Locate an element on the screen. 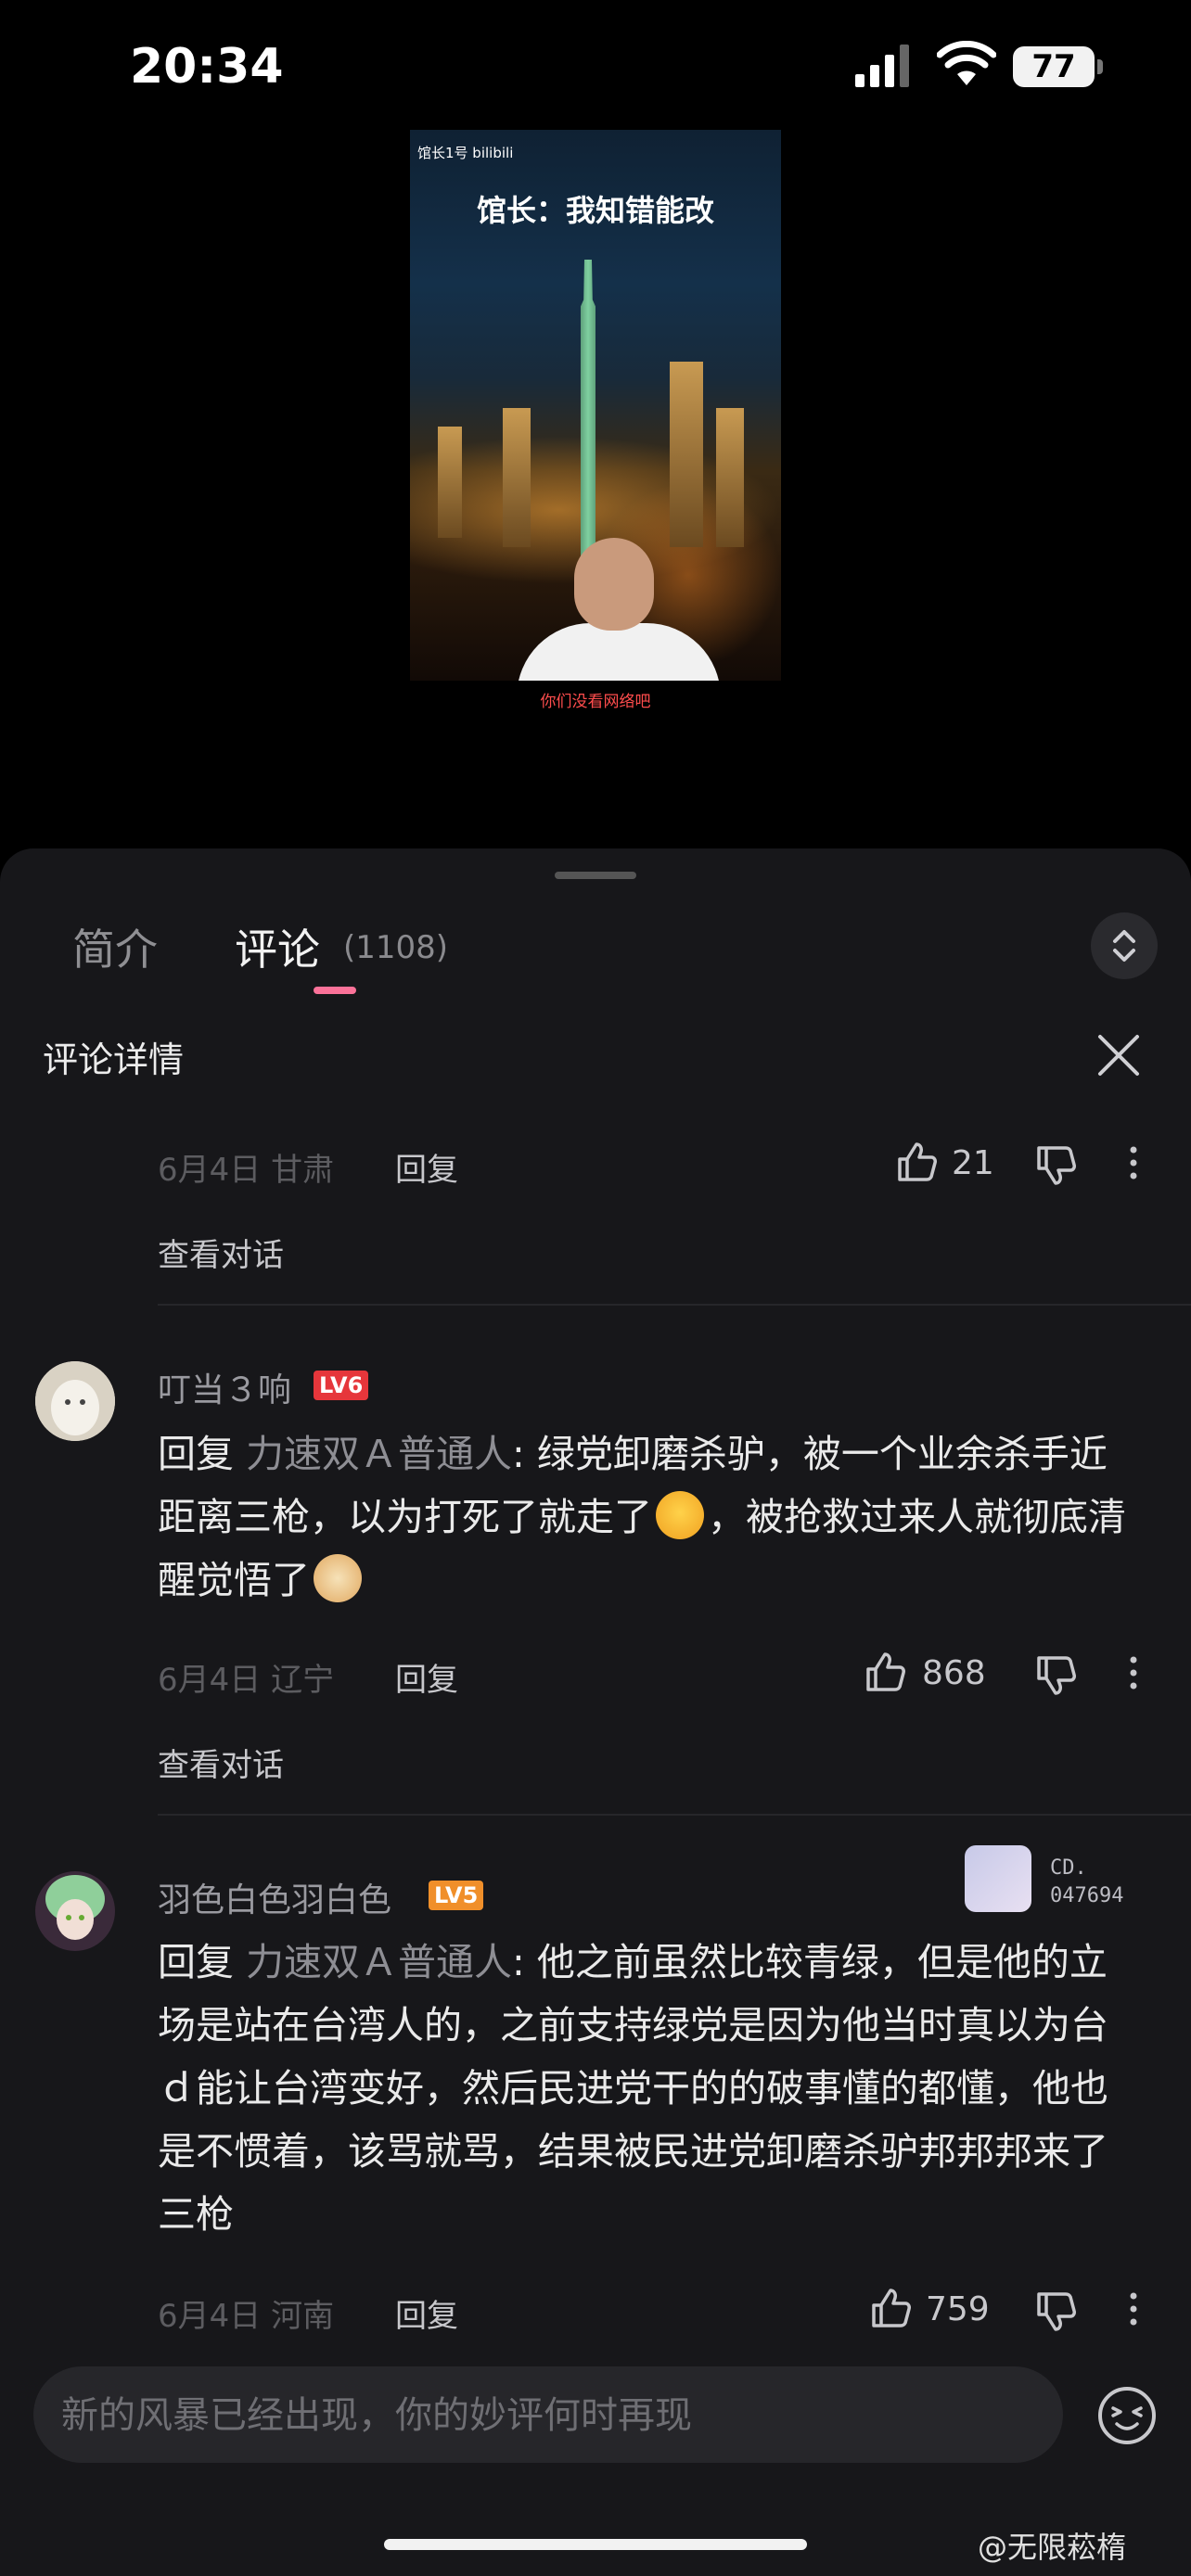 This screenshot has width=1191, height=2576. expand-button is located at coordinates (1124, 946).